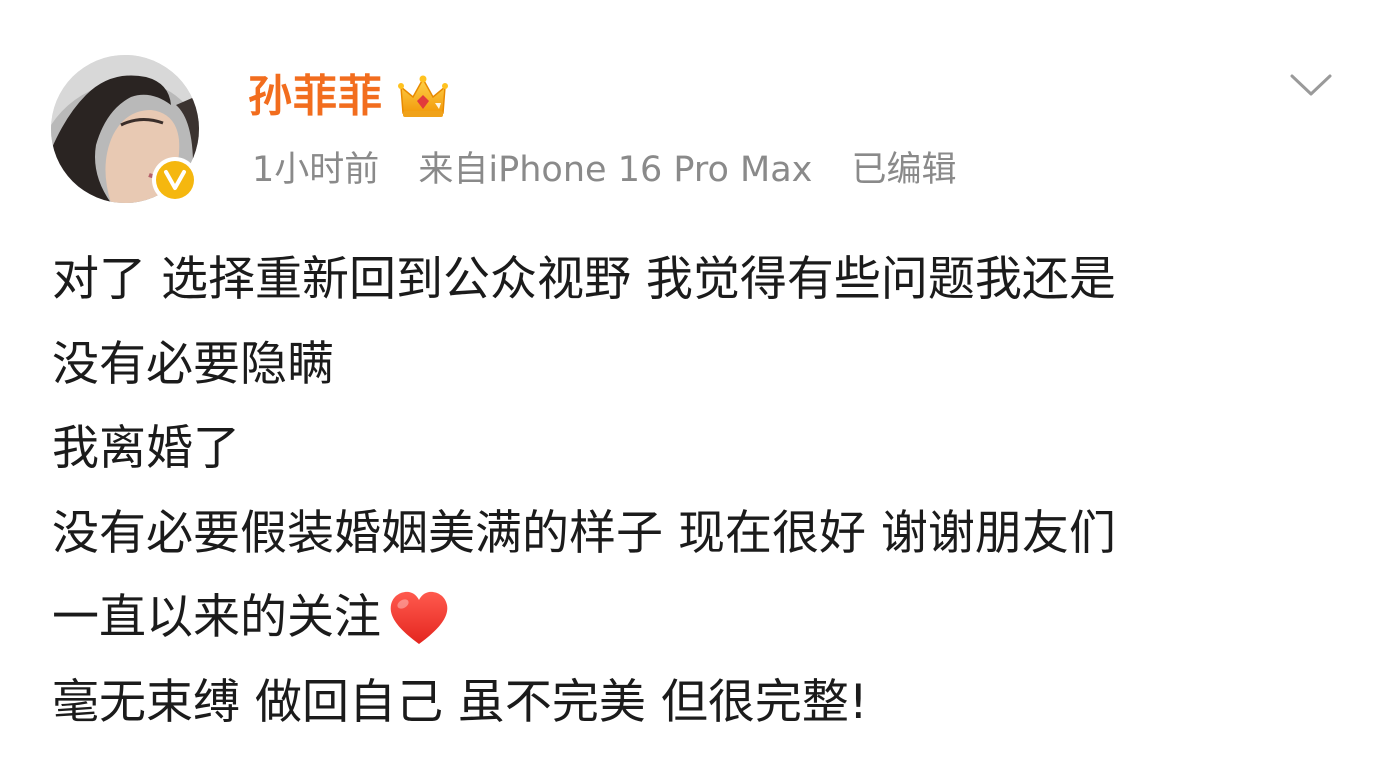  Describe the element at coordinates (904, 170) in the screenshot. I see `edited-label: 已编辑` at that location.